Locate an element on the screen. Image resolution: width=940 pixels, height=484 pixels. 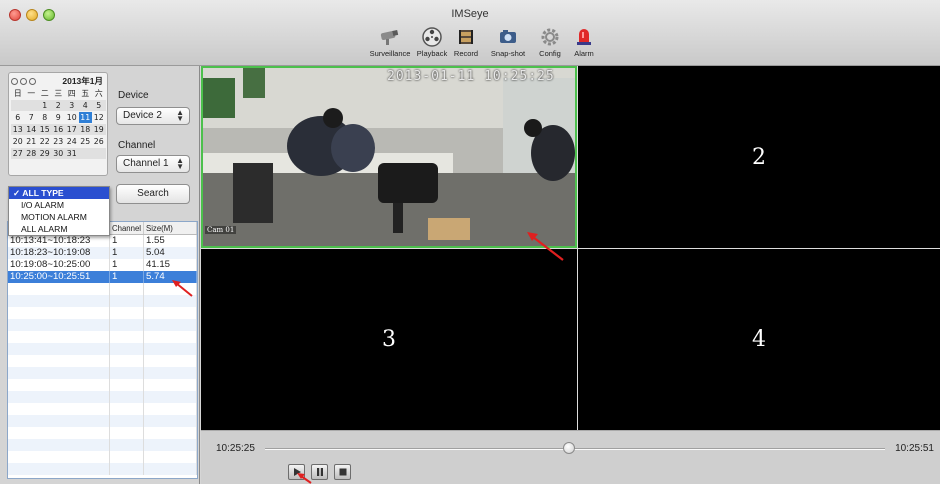
calendar-day: 28 is located at coordinates (31, 153).